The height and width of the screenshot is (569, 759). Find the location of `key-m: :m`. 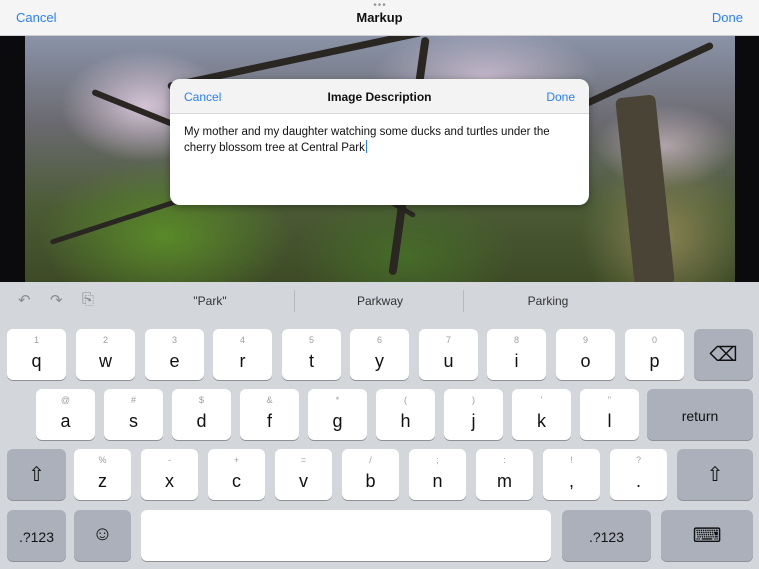

key-m: :m is located at coordinates (504, 474).